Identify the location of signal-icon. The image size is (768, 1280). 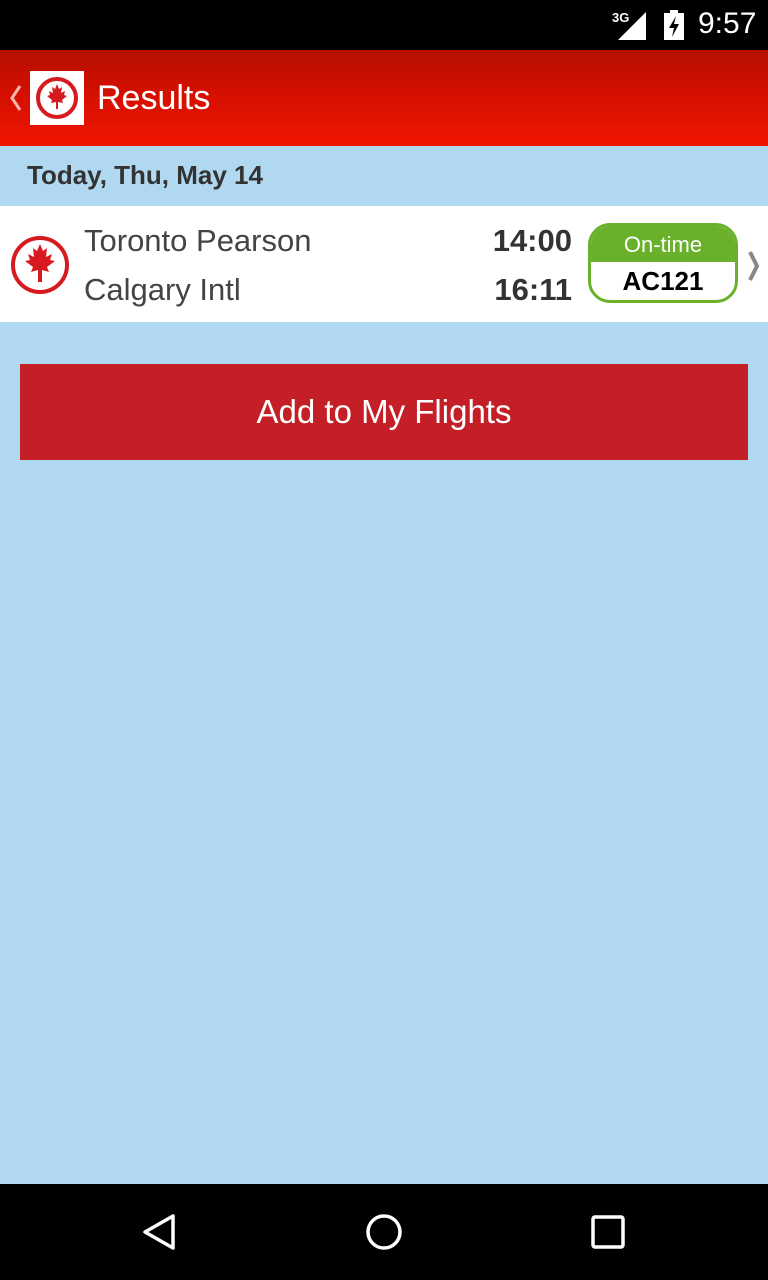
(632, 26).